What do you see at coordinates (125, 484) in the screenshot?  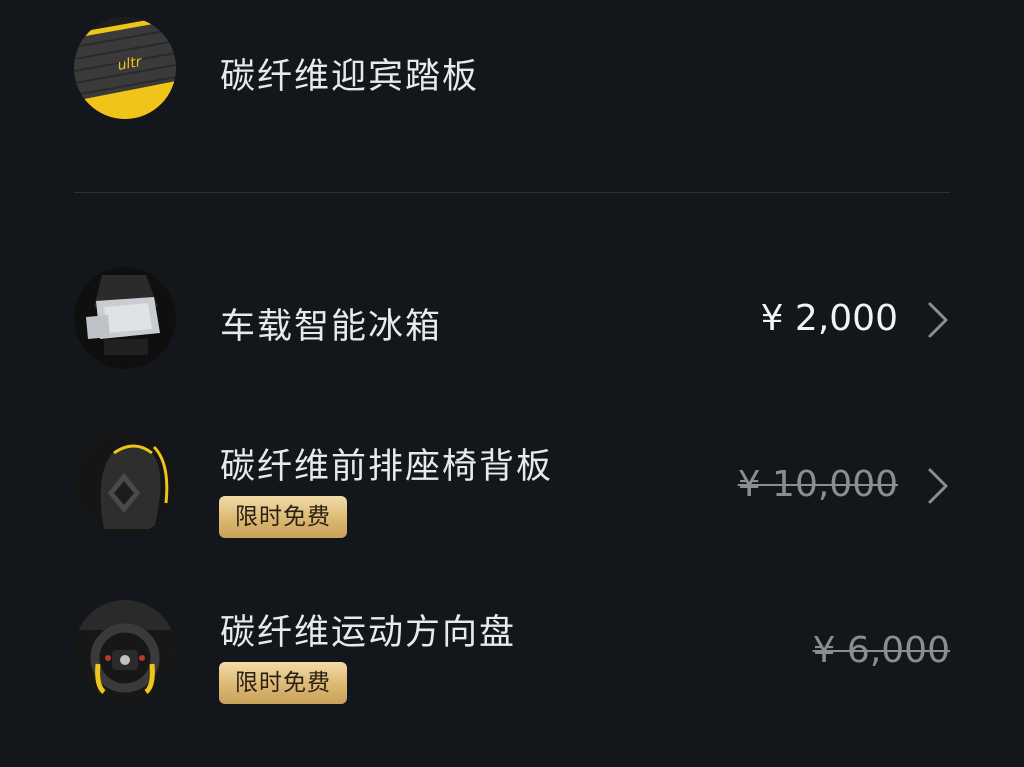 I see `seat-back-thumbnail` at bounding box center [125, 484].